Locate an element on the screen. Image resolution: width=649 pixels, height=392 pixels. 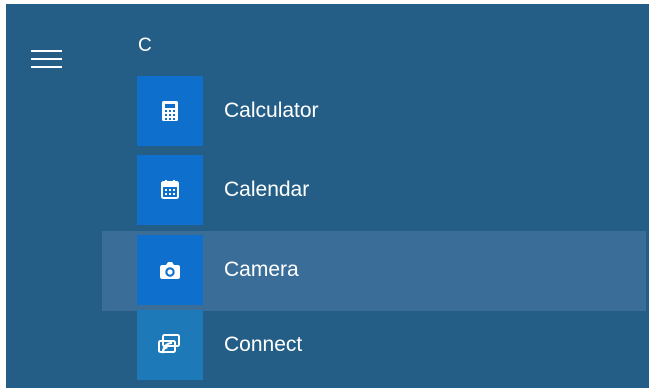
connect-icon is located at coordinates (170, 345).